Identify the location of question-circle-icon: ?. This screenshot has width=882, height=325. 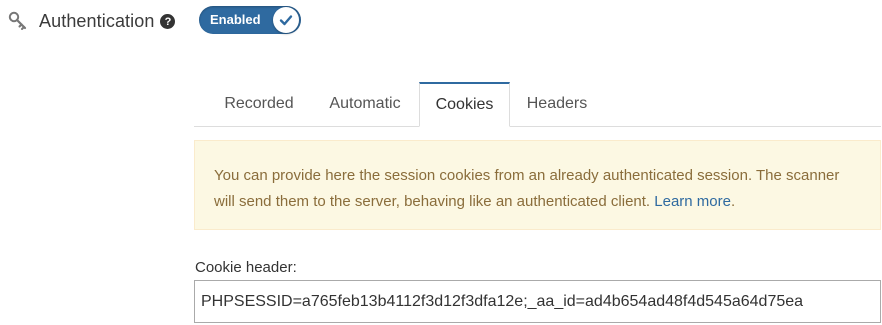
(168, 21).